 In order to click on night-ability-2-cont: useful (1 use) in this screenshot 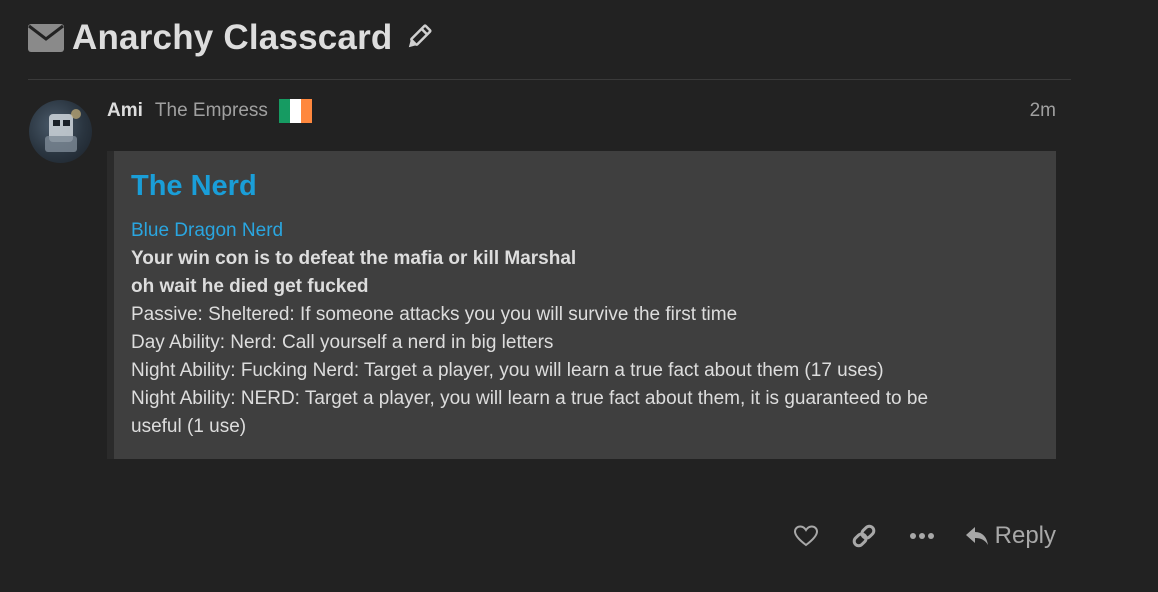, I will do `click(189, 426)`.